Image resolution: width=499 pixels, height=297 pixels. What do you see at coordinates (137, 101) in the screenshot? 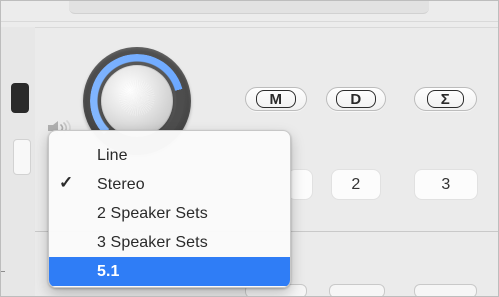
I see `knob-cap` at bounding box center [137, 101].